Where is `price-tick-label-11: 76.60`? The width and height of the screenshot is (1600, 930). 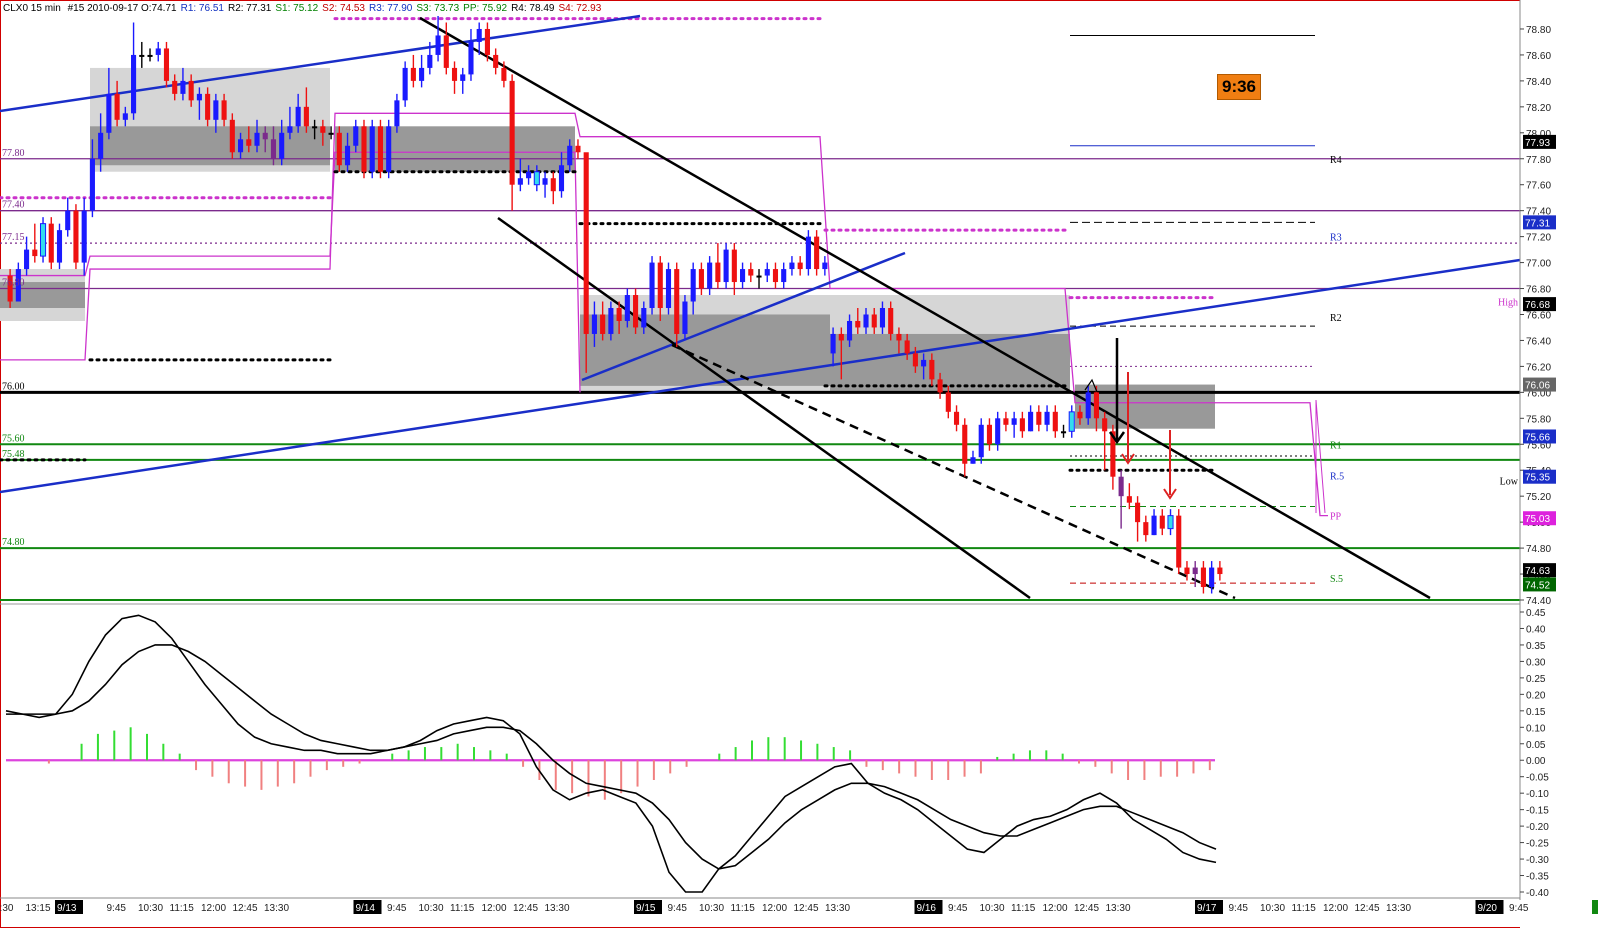
price-tick-label-11: 76.60 is located at coordinates (1538, 315).